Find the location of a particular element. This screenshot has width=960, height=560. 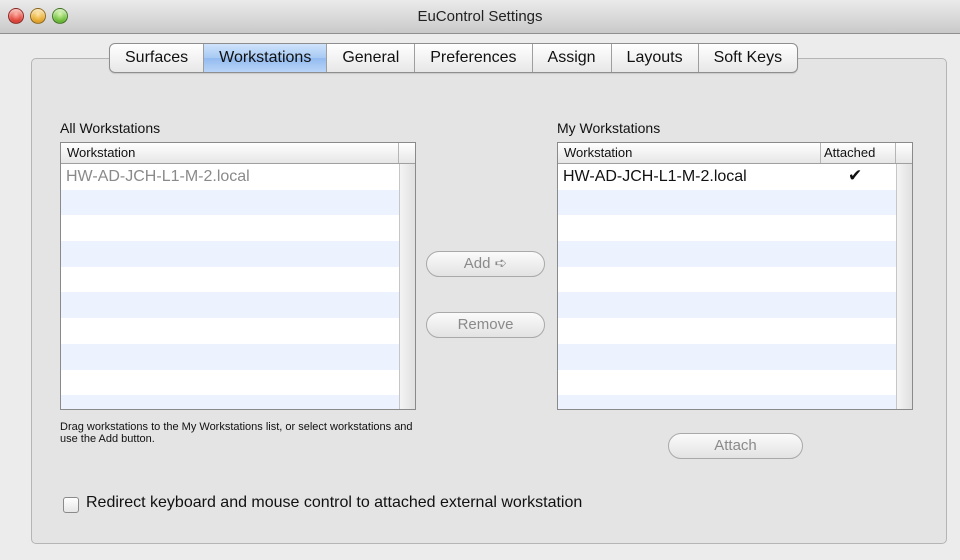

add-button: Add ➪ is located at coordinates (485, 264).